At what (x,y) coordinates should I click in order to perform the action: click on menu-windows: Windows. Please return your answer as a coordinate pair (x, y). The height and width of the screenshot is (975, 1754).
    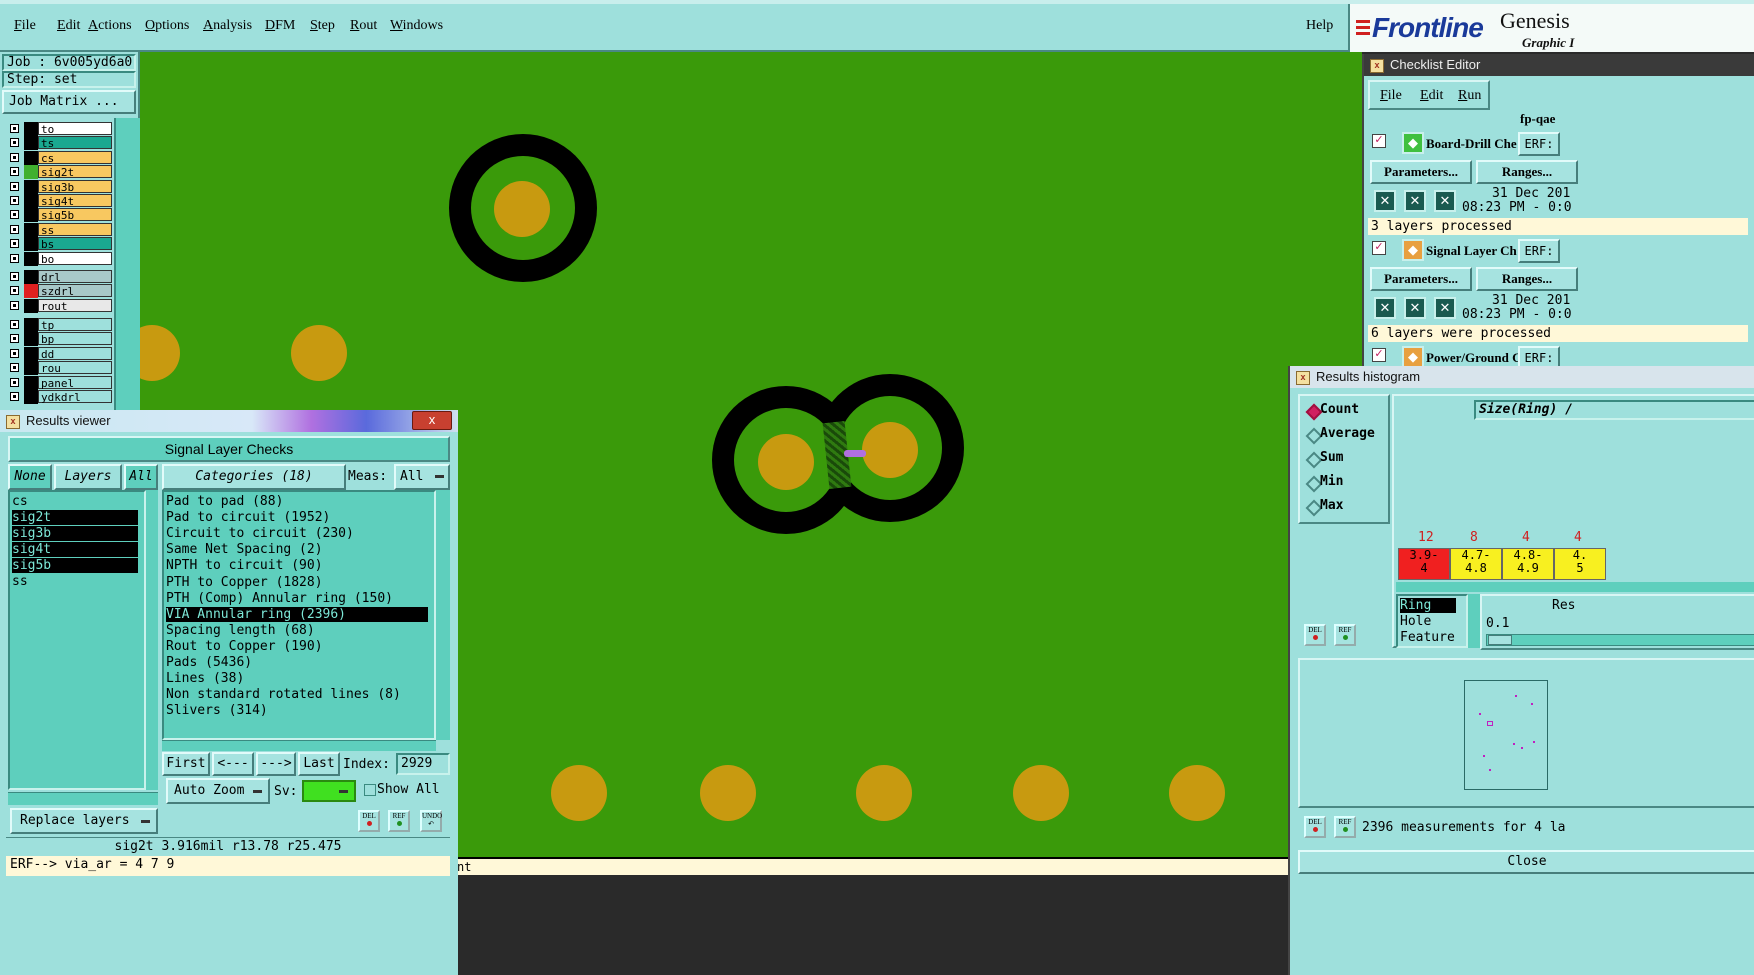
    Looking at the image, I should click on (416, 26).